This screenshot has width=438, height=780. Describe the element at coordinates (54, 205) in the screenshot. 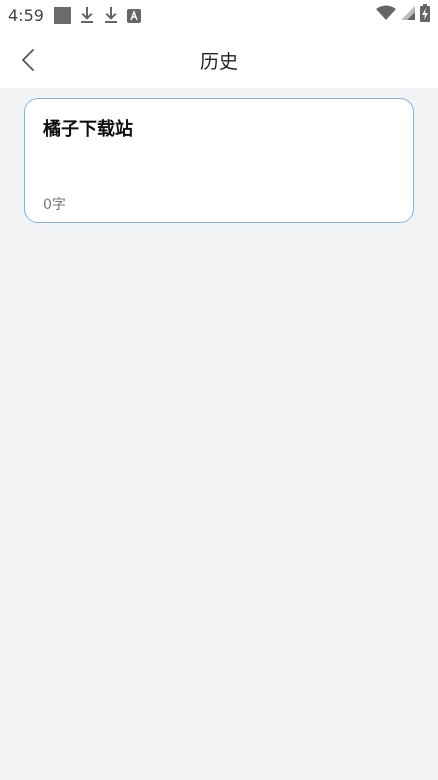

I see `history-item-word-count: 0字` at that location.